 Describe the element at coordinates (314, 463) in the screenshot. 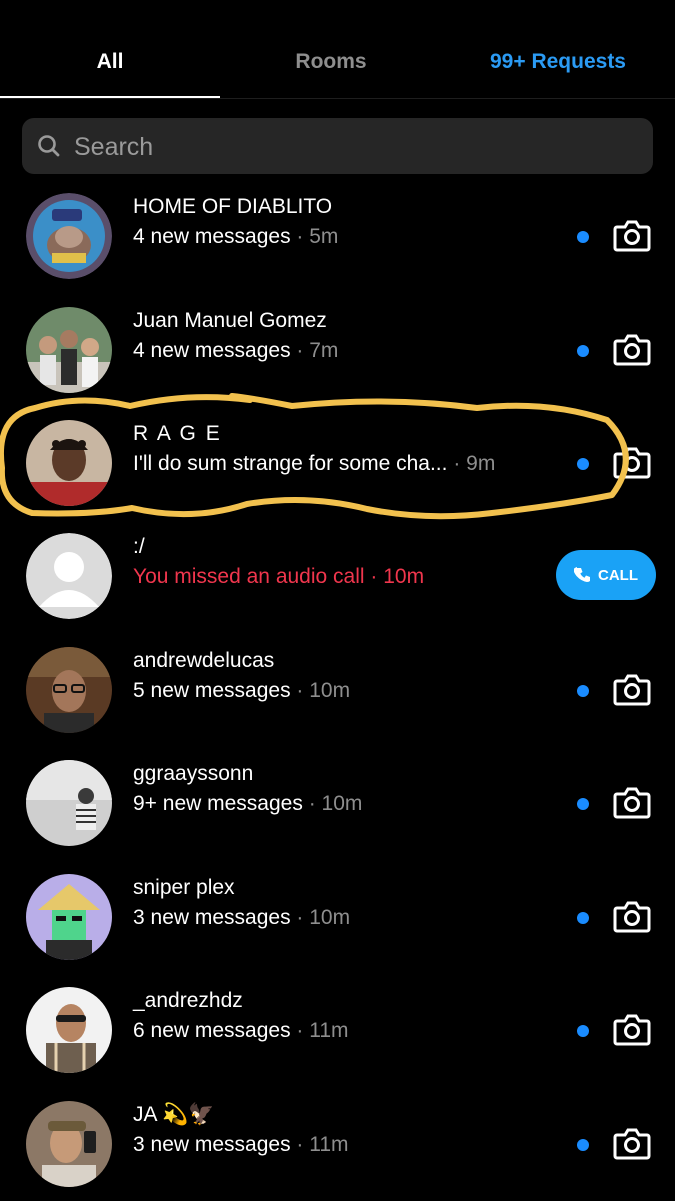

I see `thread-subtitle: I'll do sum strange for some cha... · 9m` at that location.